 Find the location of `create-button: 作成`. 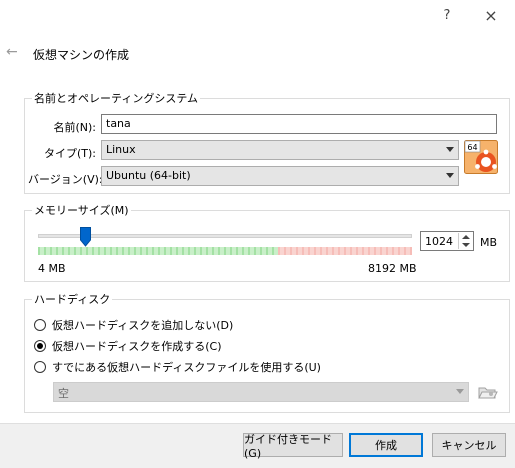

create-button: 作成 is located at coordinates (386, 445).